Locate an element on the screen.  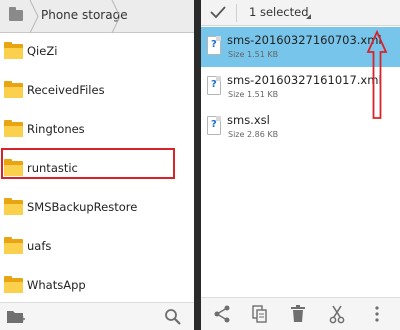
file-name: sms-20160327160703.xml is located at coordinates (304, 40).